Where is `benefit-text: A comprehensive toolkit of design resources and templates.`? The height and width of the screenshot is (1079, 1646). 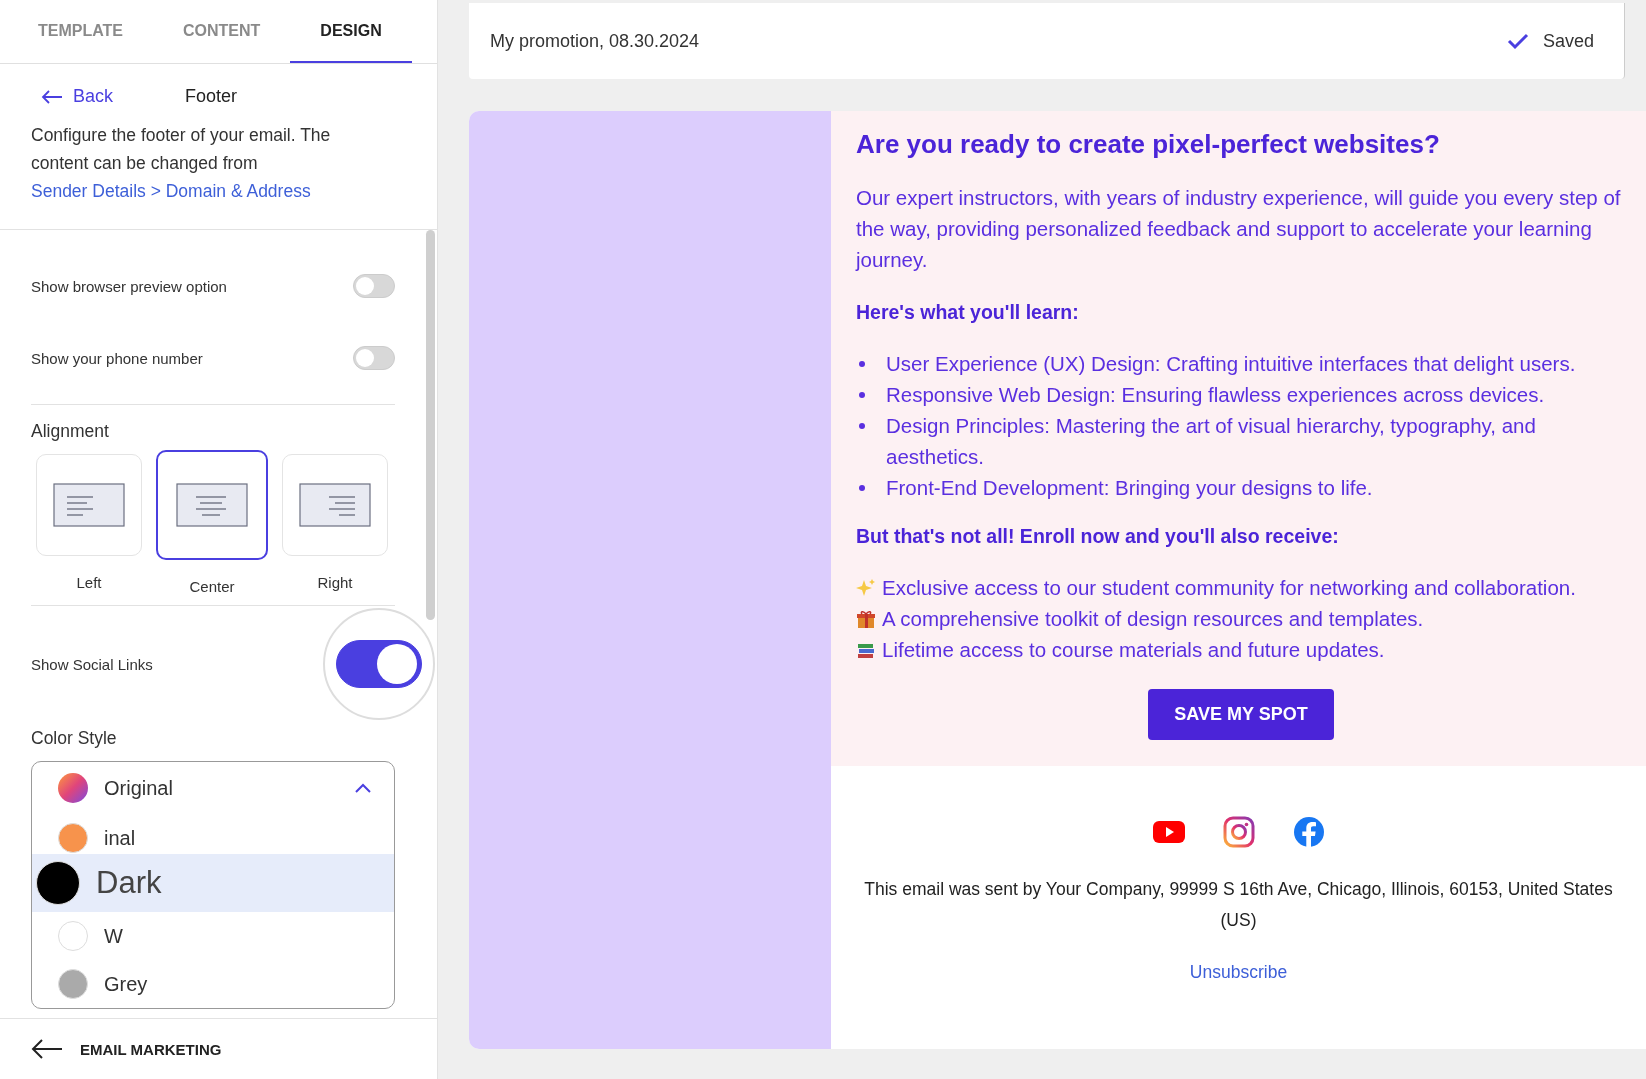 benefit-text: A comprehensive toolkit of design resources and templates. is located at coordinates (1153, 619).